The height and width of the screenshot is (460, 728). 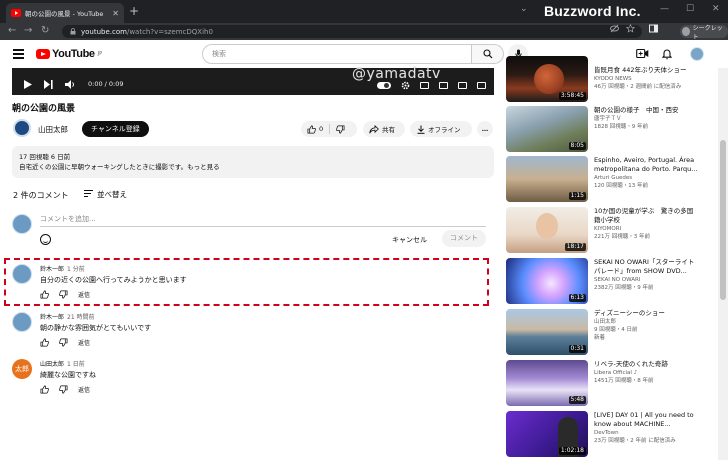 I want to click on volume-icon, so click(x=70, y=84).